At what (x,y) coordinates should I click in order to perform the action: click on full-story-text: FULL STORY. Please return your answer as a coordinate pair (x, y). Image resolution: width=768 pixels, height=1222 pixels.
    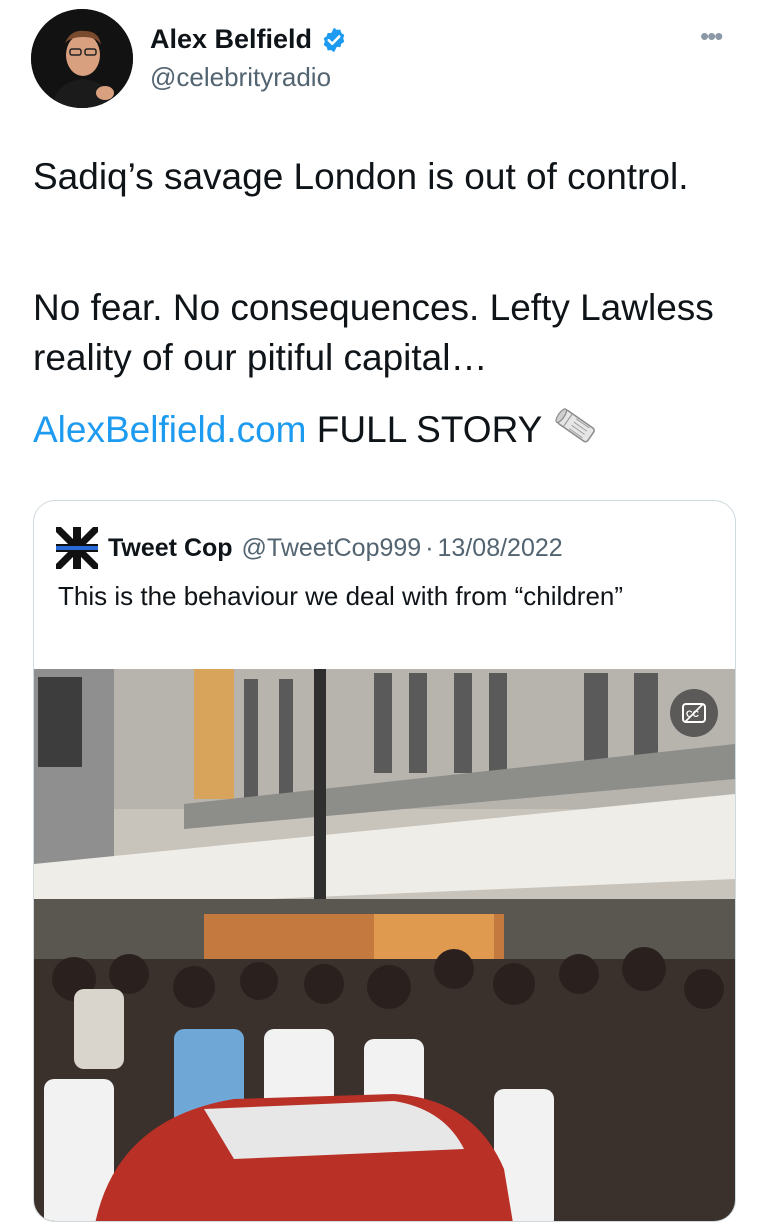
    Looking at the image, I should click on (424, 429).